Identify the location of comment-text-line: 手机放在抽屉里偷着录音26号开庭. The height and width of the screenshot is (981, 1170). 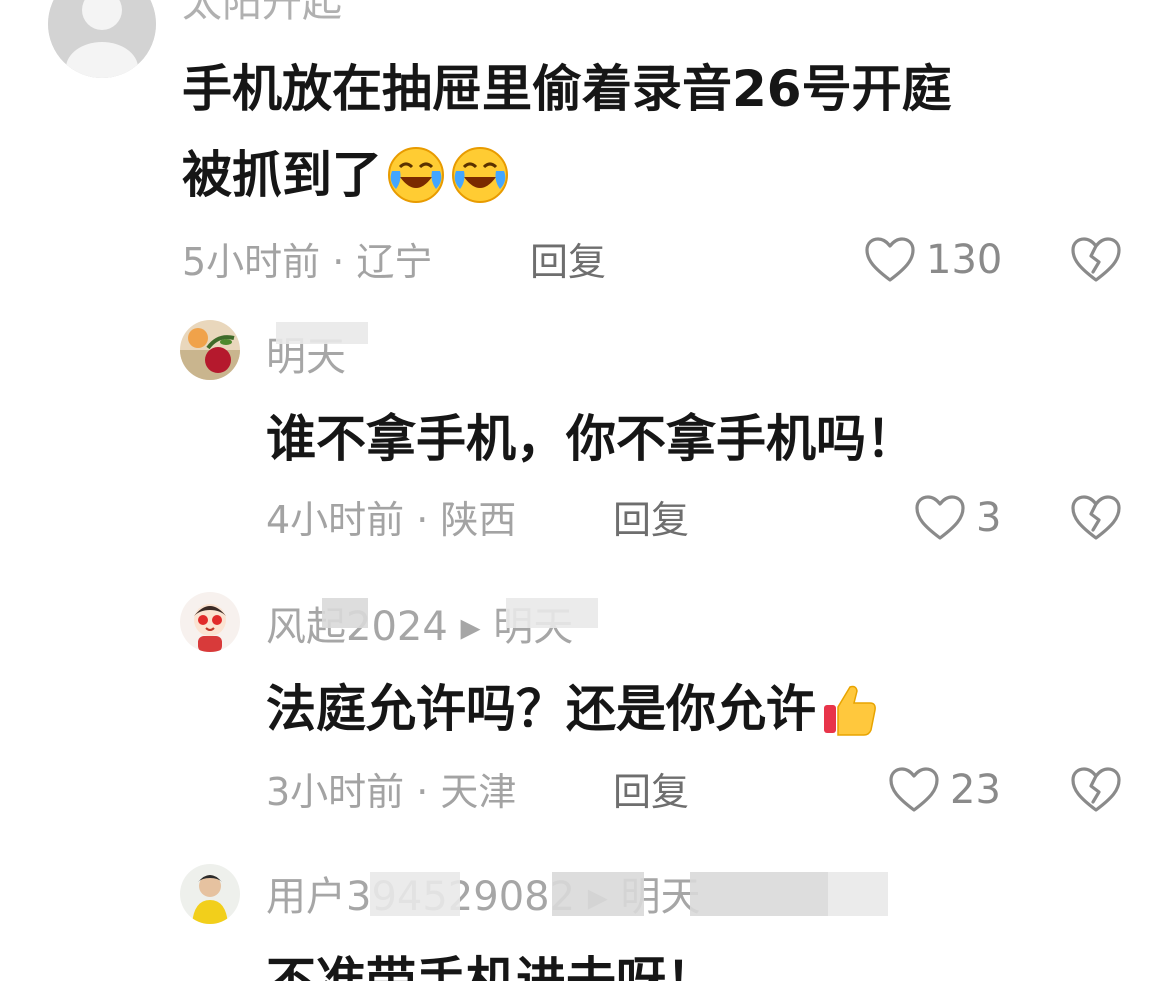
(567, 89).